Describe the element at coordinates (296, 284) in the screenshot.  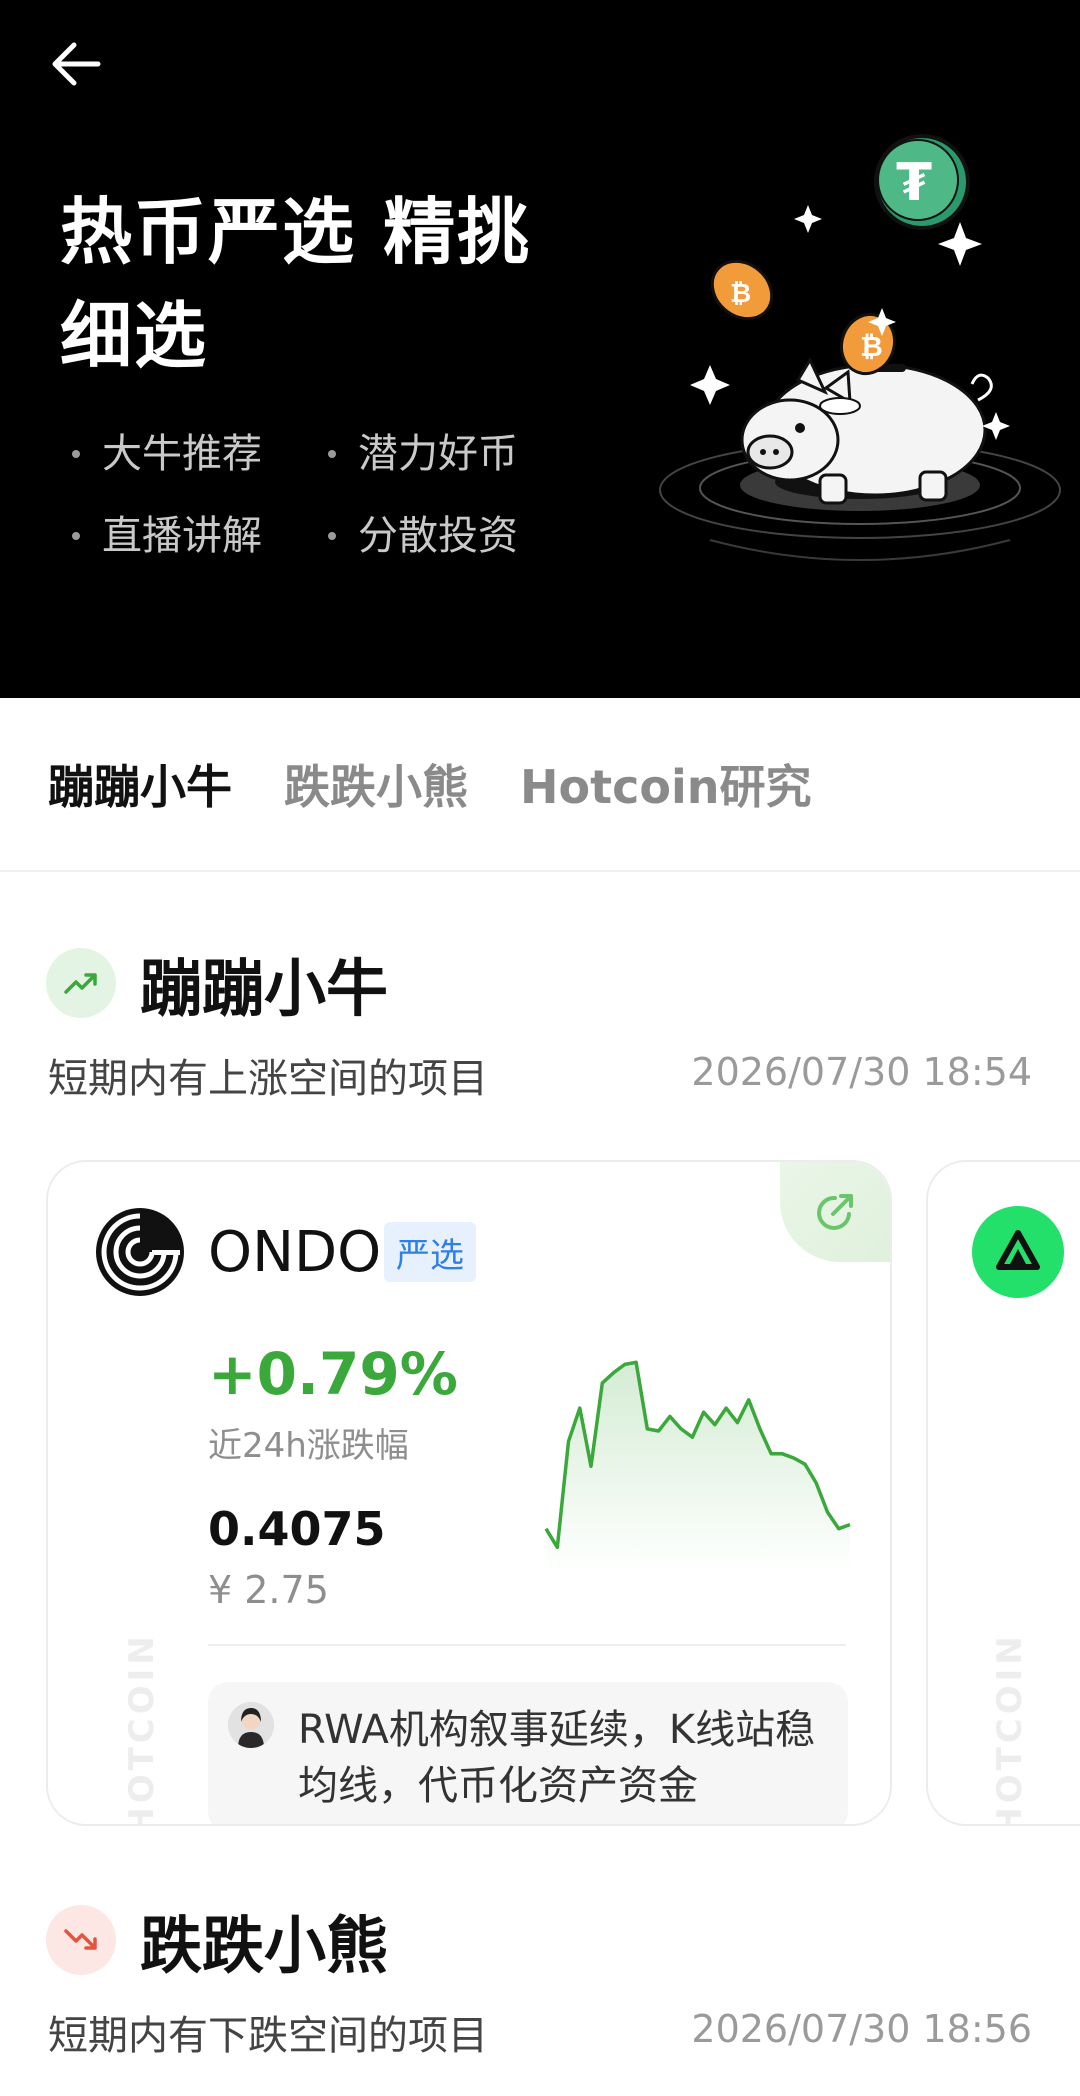
I see `hero-title: 热币严选 精挑细选` at that location.